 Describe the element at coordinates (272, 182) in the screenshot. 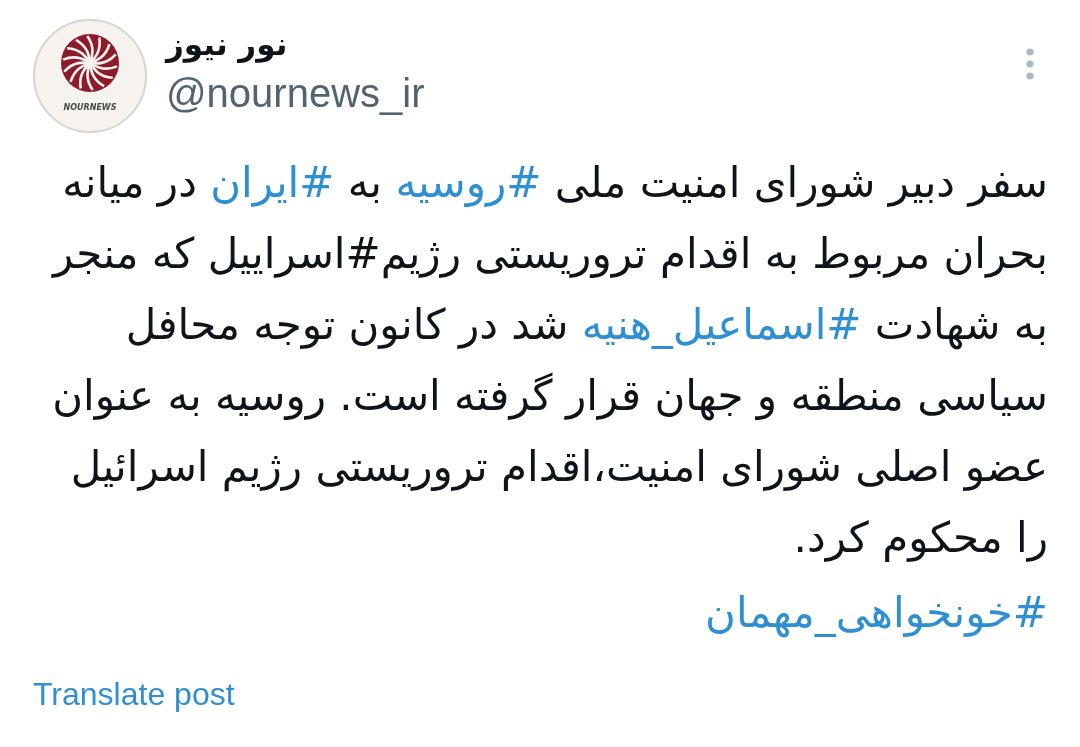

I see `hashtag-link: #ایران` at that location.